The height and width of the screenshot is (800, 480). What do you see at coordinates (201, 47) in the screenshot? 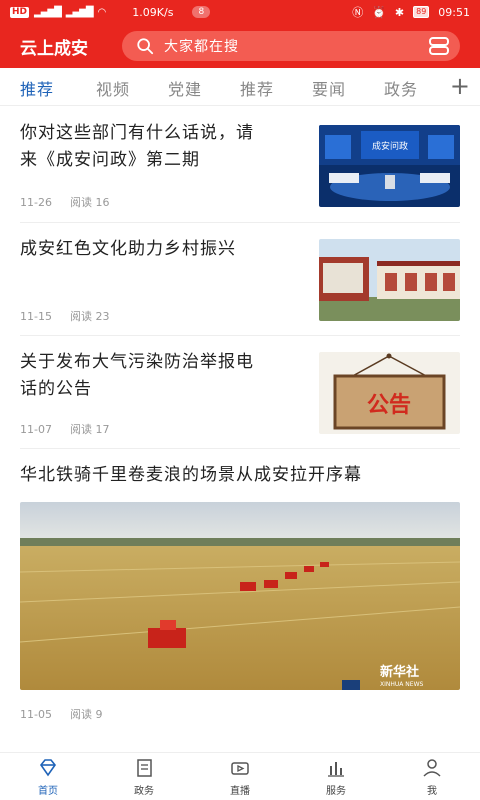
I see `search-placeholder: 大家都在搜` at bounding box center [201, 47].